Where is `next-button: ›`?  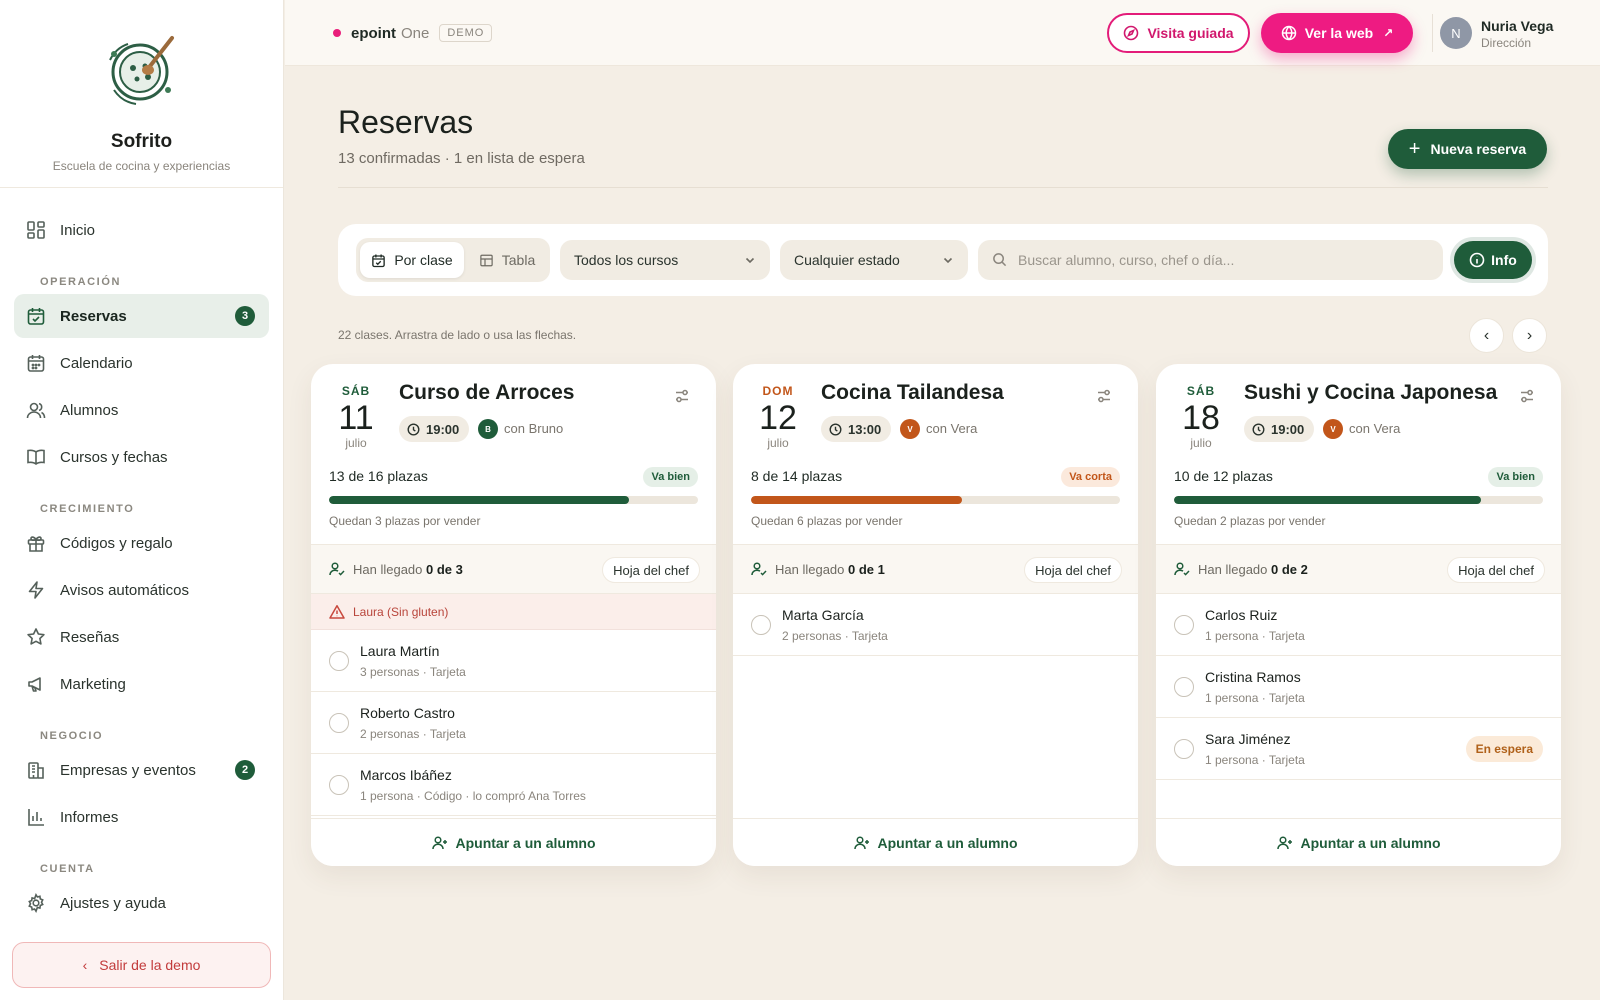 next-button: › is located at coordinates (1529, 335).